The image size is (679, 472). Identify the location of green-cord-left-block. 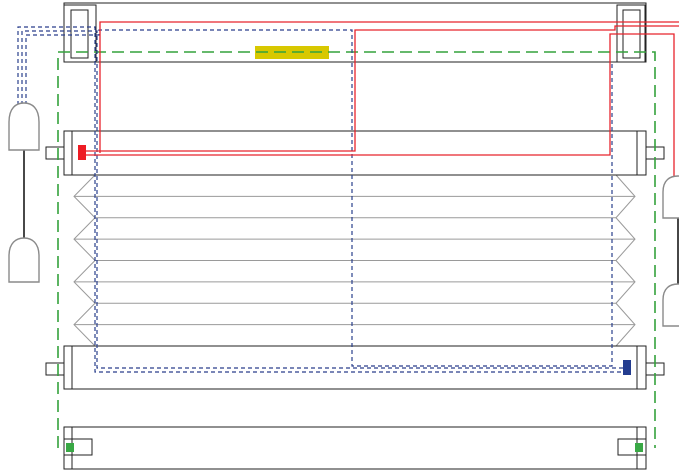
(70, 447).